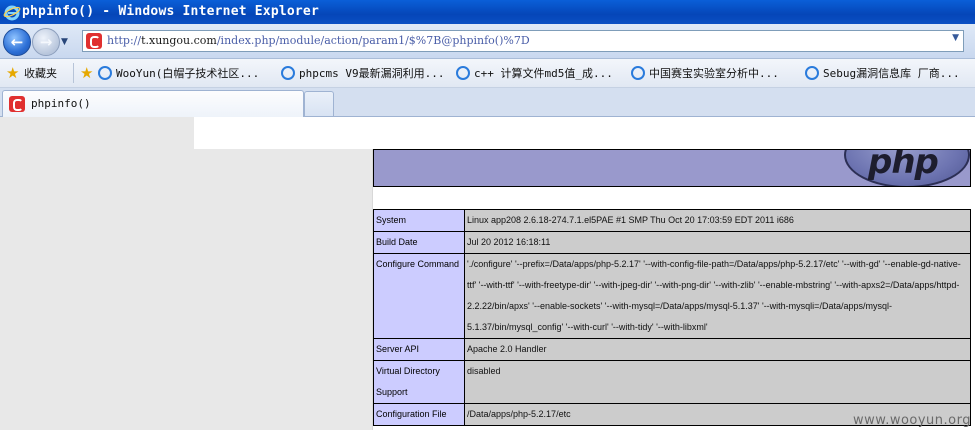 This screenshot has height=430, width=975. What do you see at coordinates (124, 40) in the screenshot?
I see `url-prefix: http://` at bounding box center [124, 40].